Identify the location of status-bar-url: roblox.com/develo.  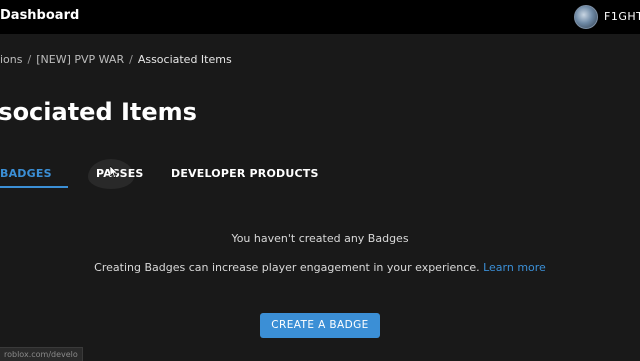
(41, 354).